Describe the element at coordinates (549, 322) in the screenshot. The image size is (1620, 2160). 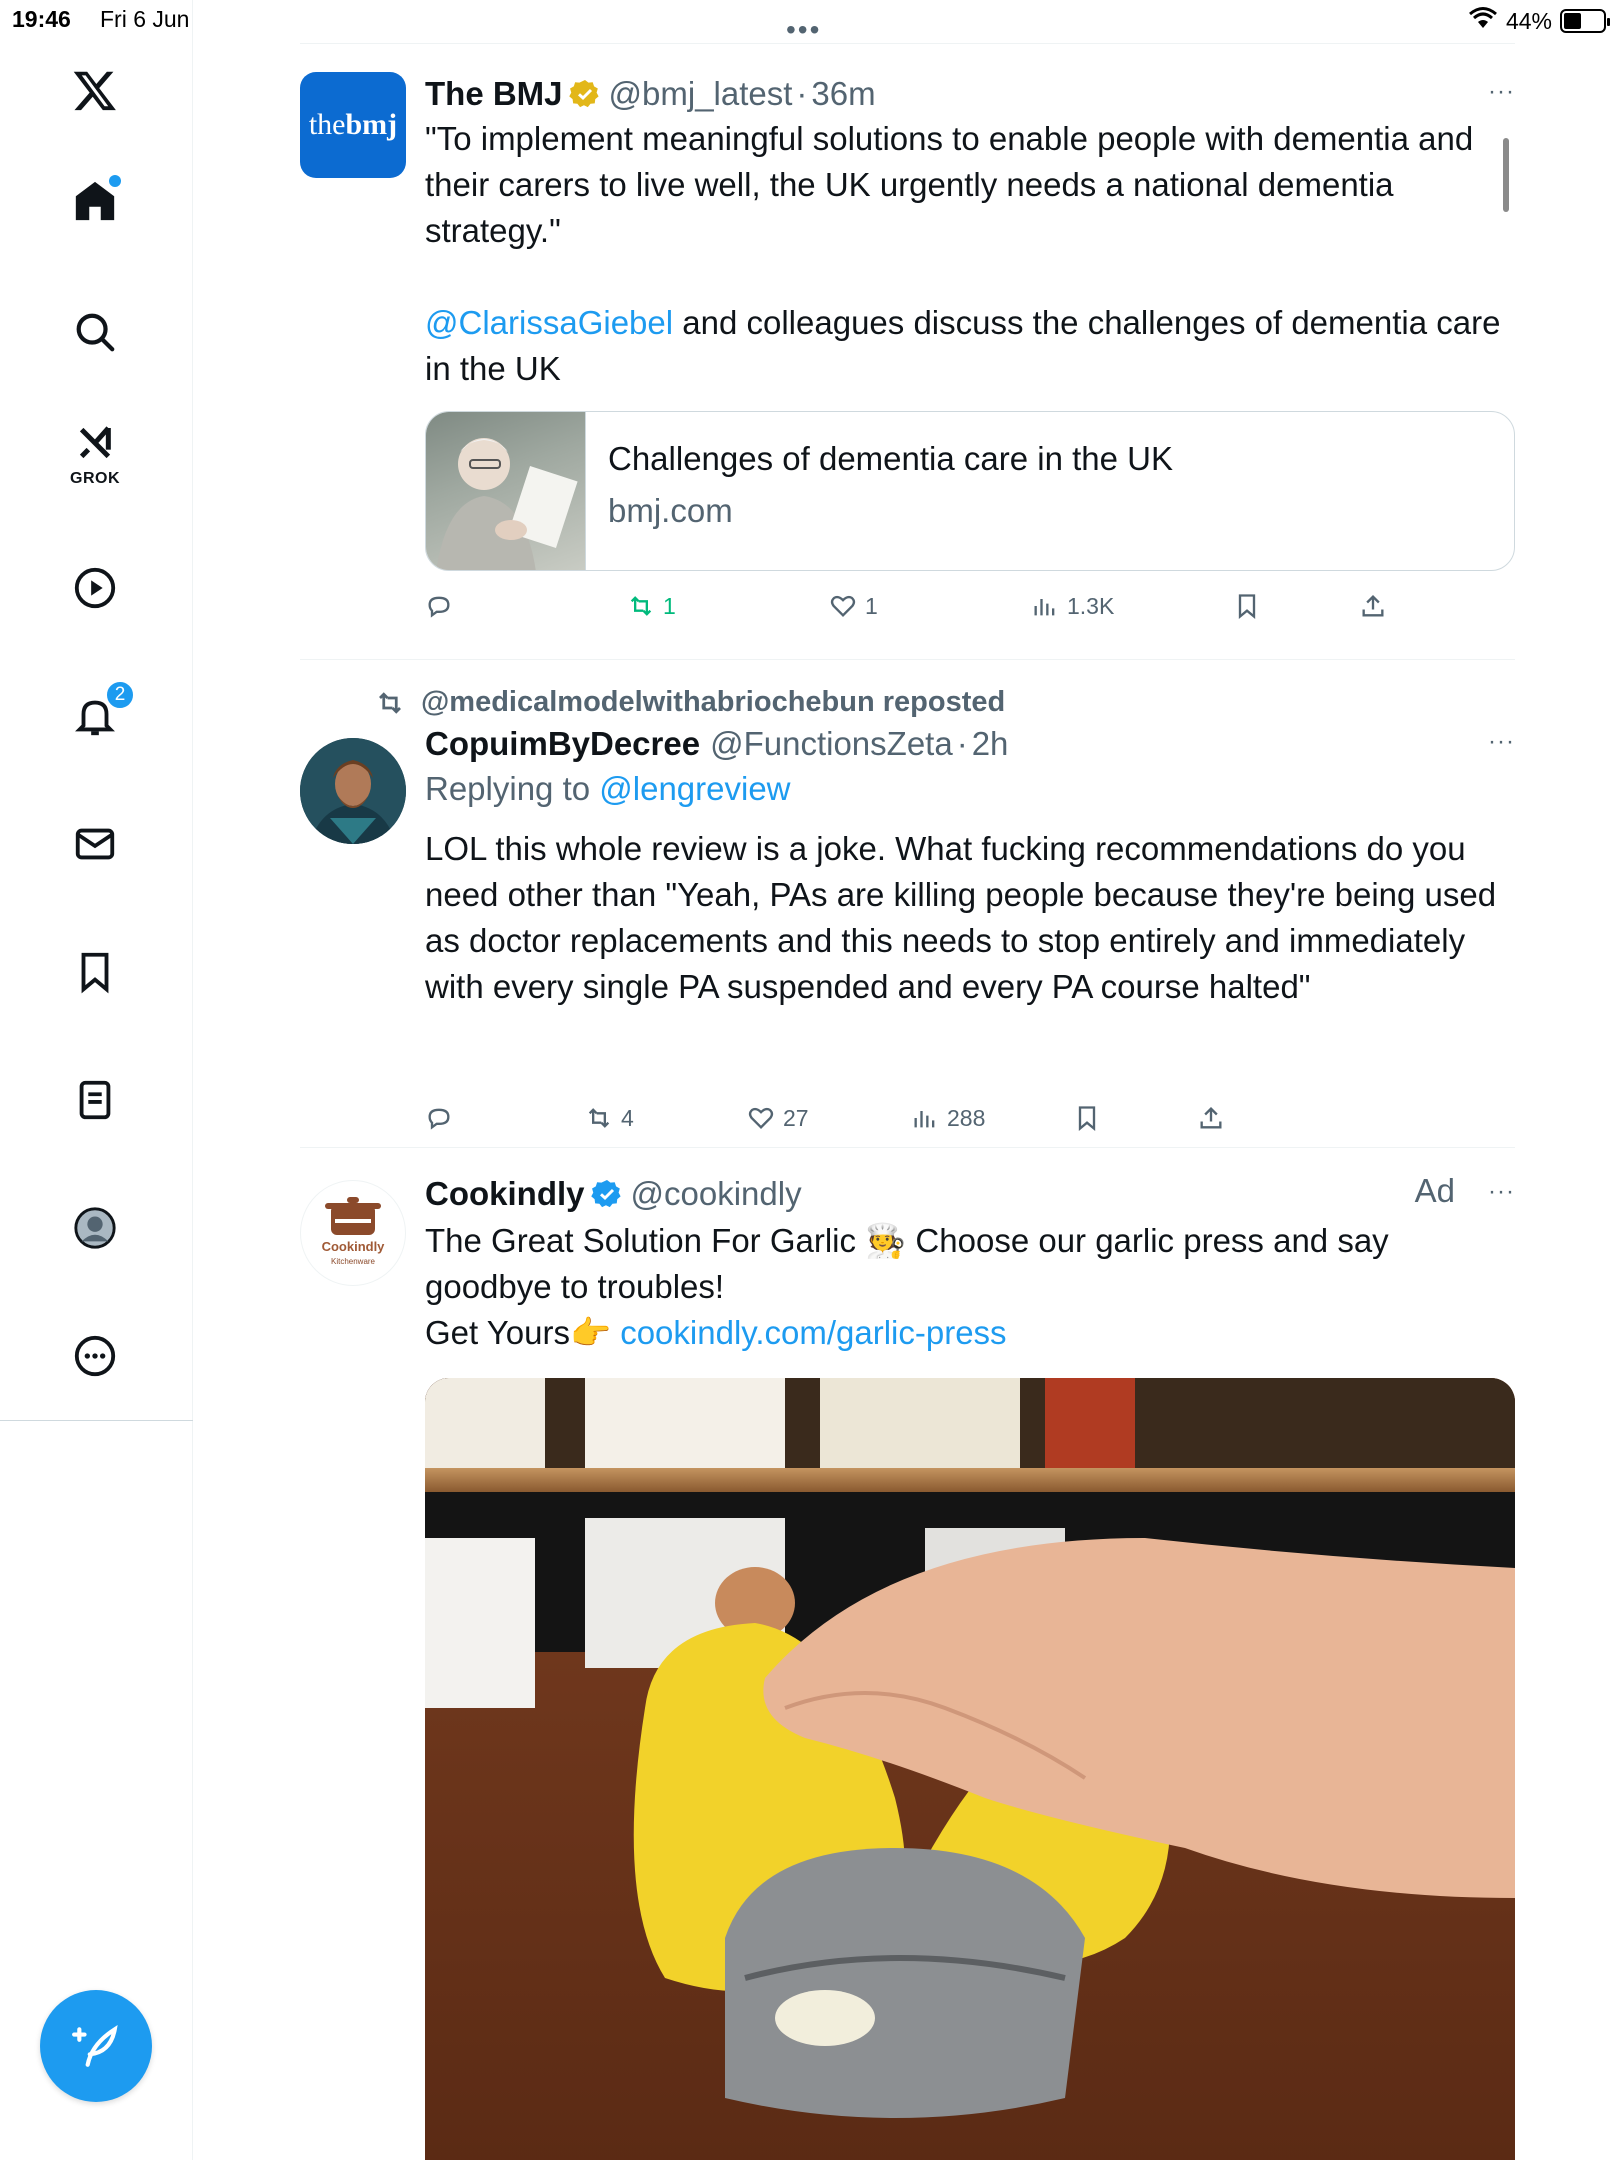
I see `mention-link: @ClarissaGiebel` at that location.